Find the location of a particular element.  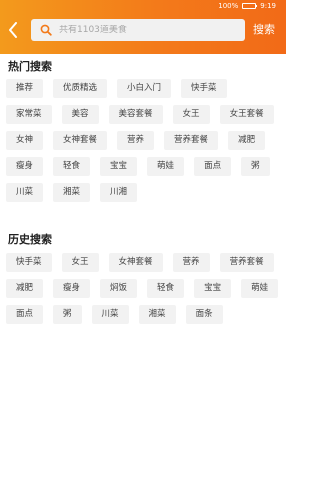

back-button is located at coordinates (13, 30).